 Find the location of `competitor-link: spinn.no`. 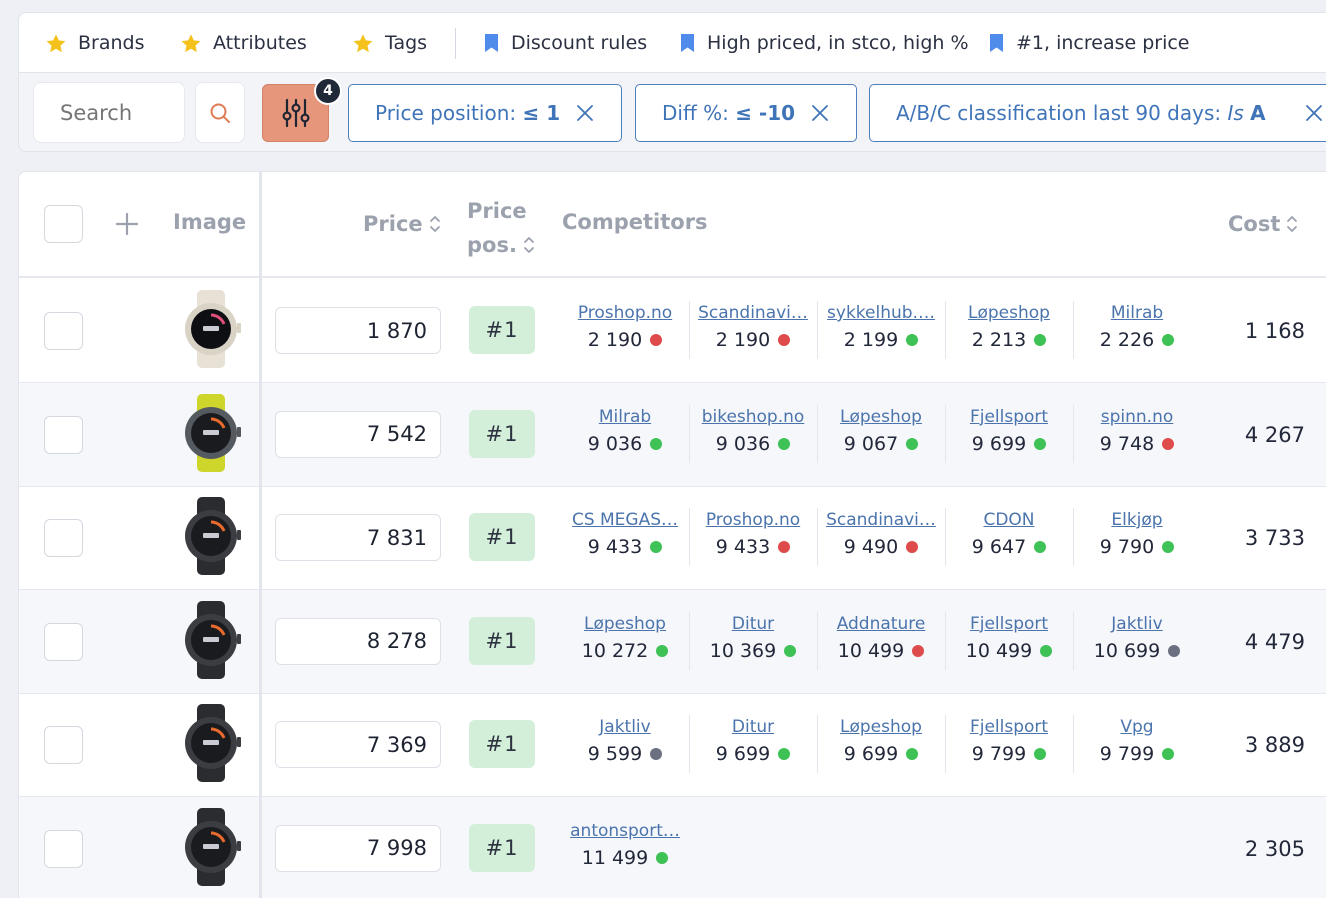

competitor-link: spinn.no is located at coordinates (1137, 417).